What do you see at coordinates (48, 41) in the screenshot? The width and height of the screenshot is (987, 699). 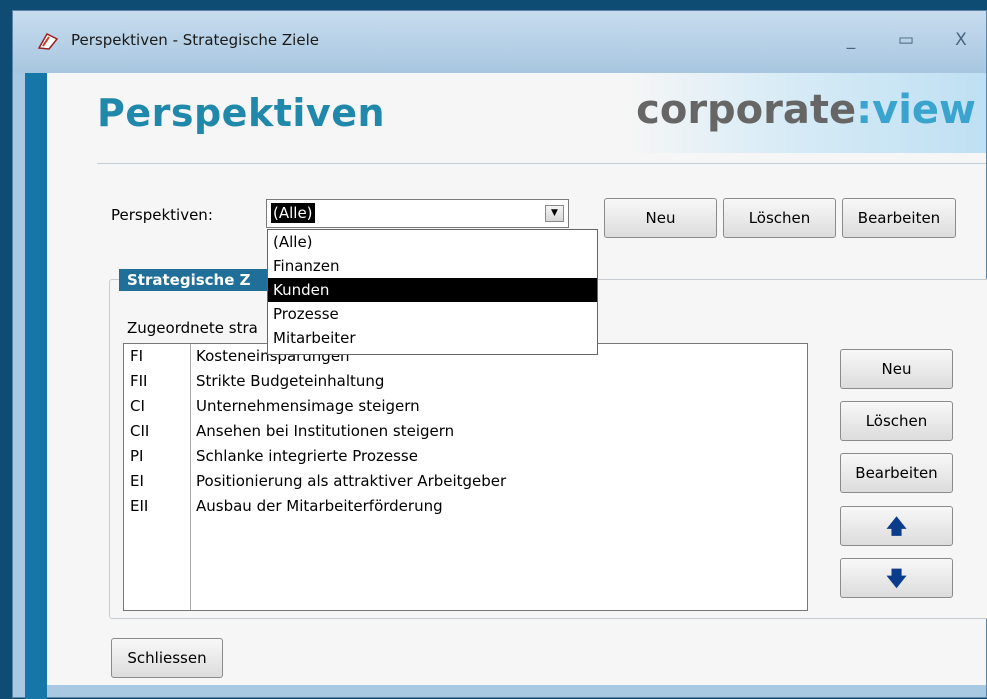 I see `app-icon` at bounding box center [48, 41].